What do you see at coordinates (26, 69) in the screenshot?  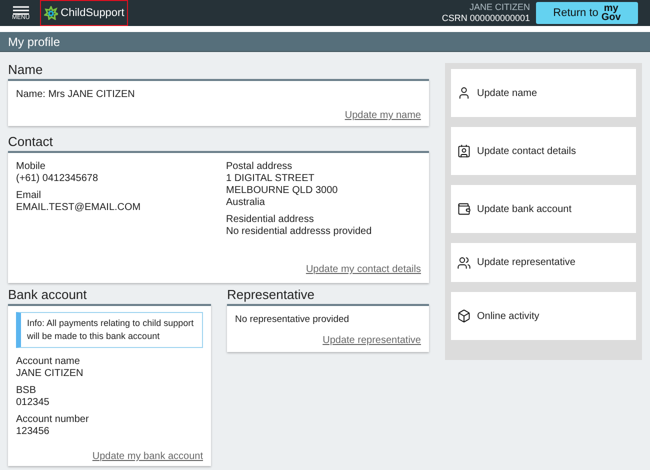 I see `section-heading: Name` at bounding box center [26, 69].